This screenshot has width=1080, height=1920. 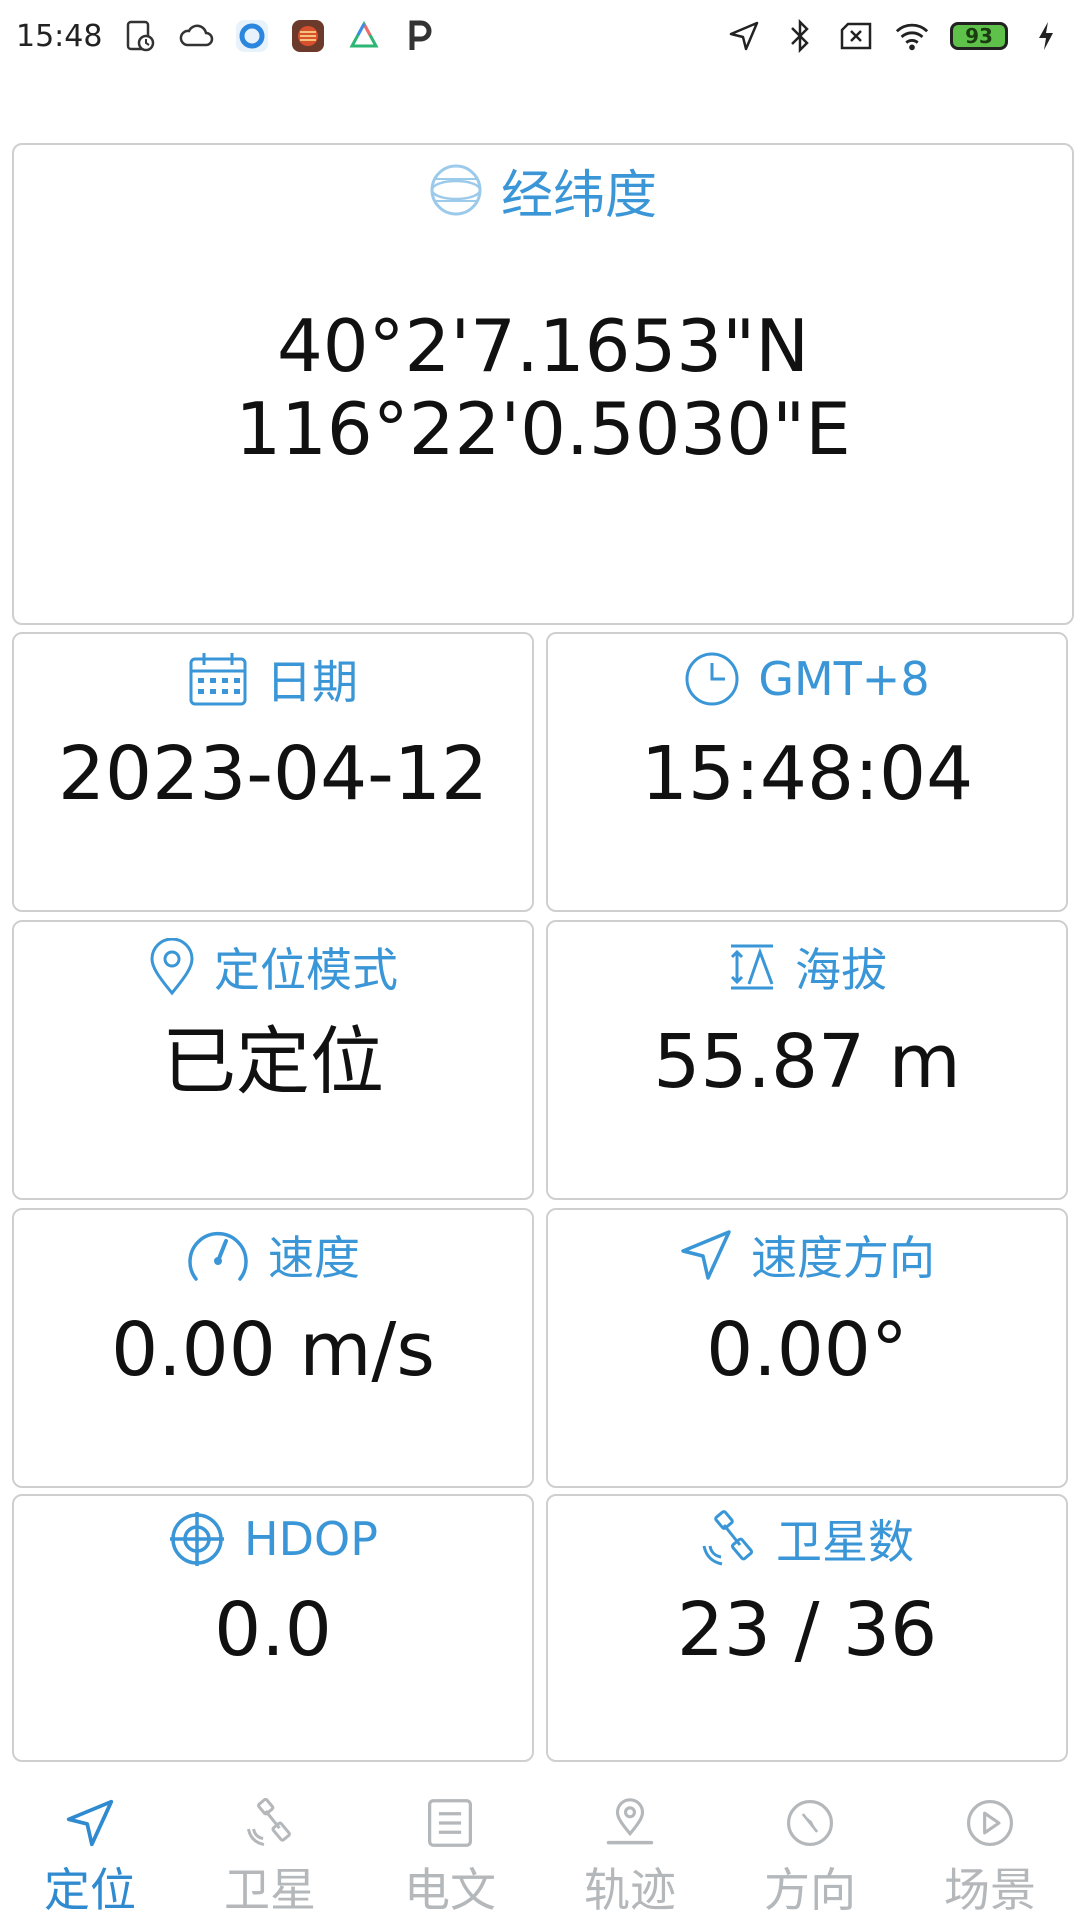 What do you see at coordinates (1046, 36) in the screenshot?
I see `charging-bolt-icon` at bounding box center [1046, 36].